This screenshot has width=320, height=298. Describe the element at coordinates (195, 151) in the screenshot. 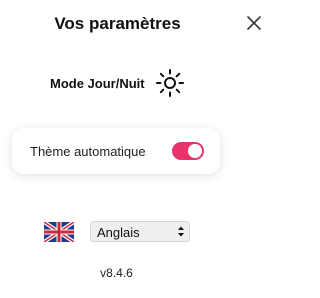

I see `toggle-knob` at that location.